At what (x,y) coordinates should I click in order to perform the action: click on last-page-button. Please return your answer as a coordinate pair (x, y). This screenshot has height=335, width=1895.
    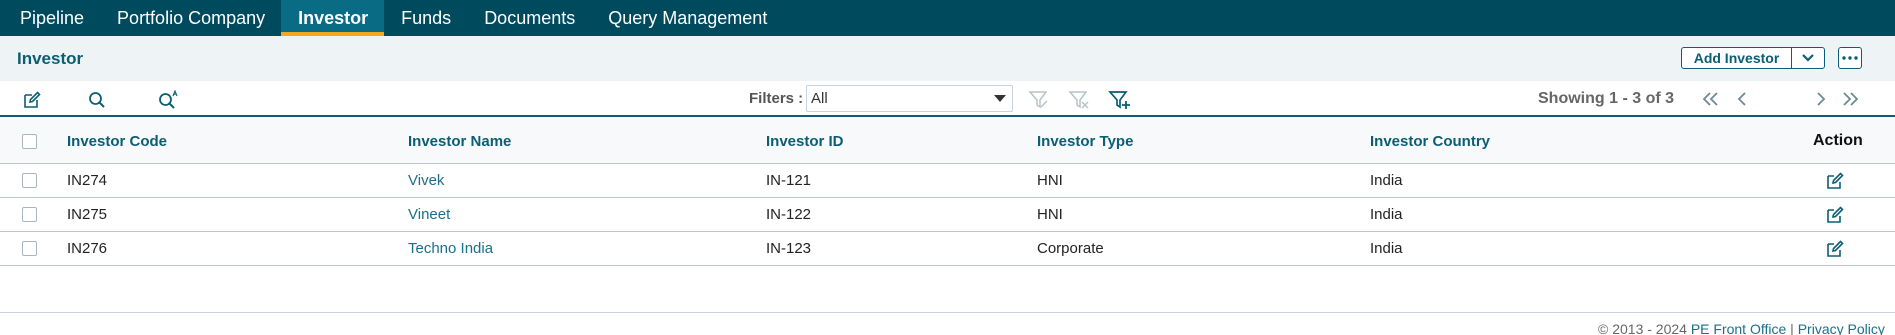
    Looking at the image, I should click on (1850, 99).